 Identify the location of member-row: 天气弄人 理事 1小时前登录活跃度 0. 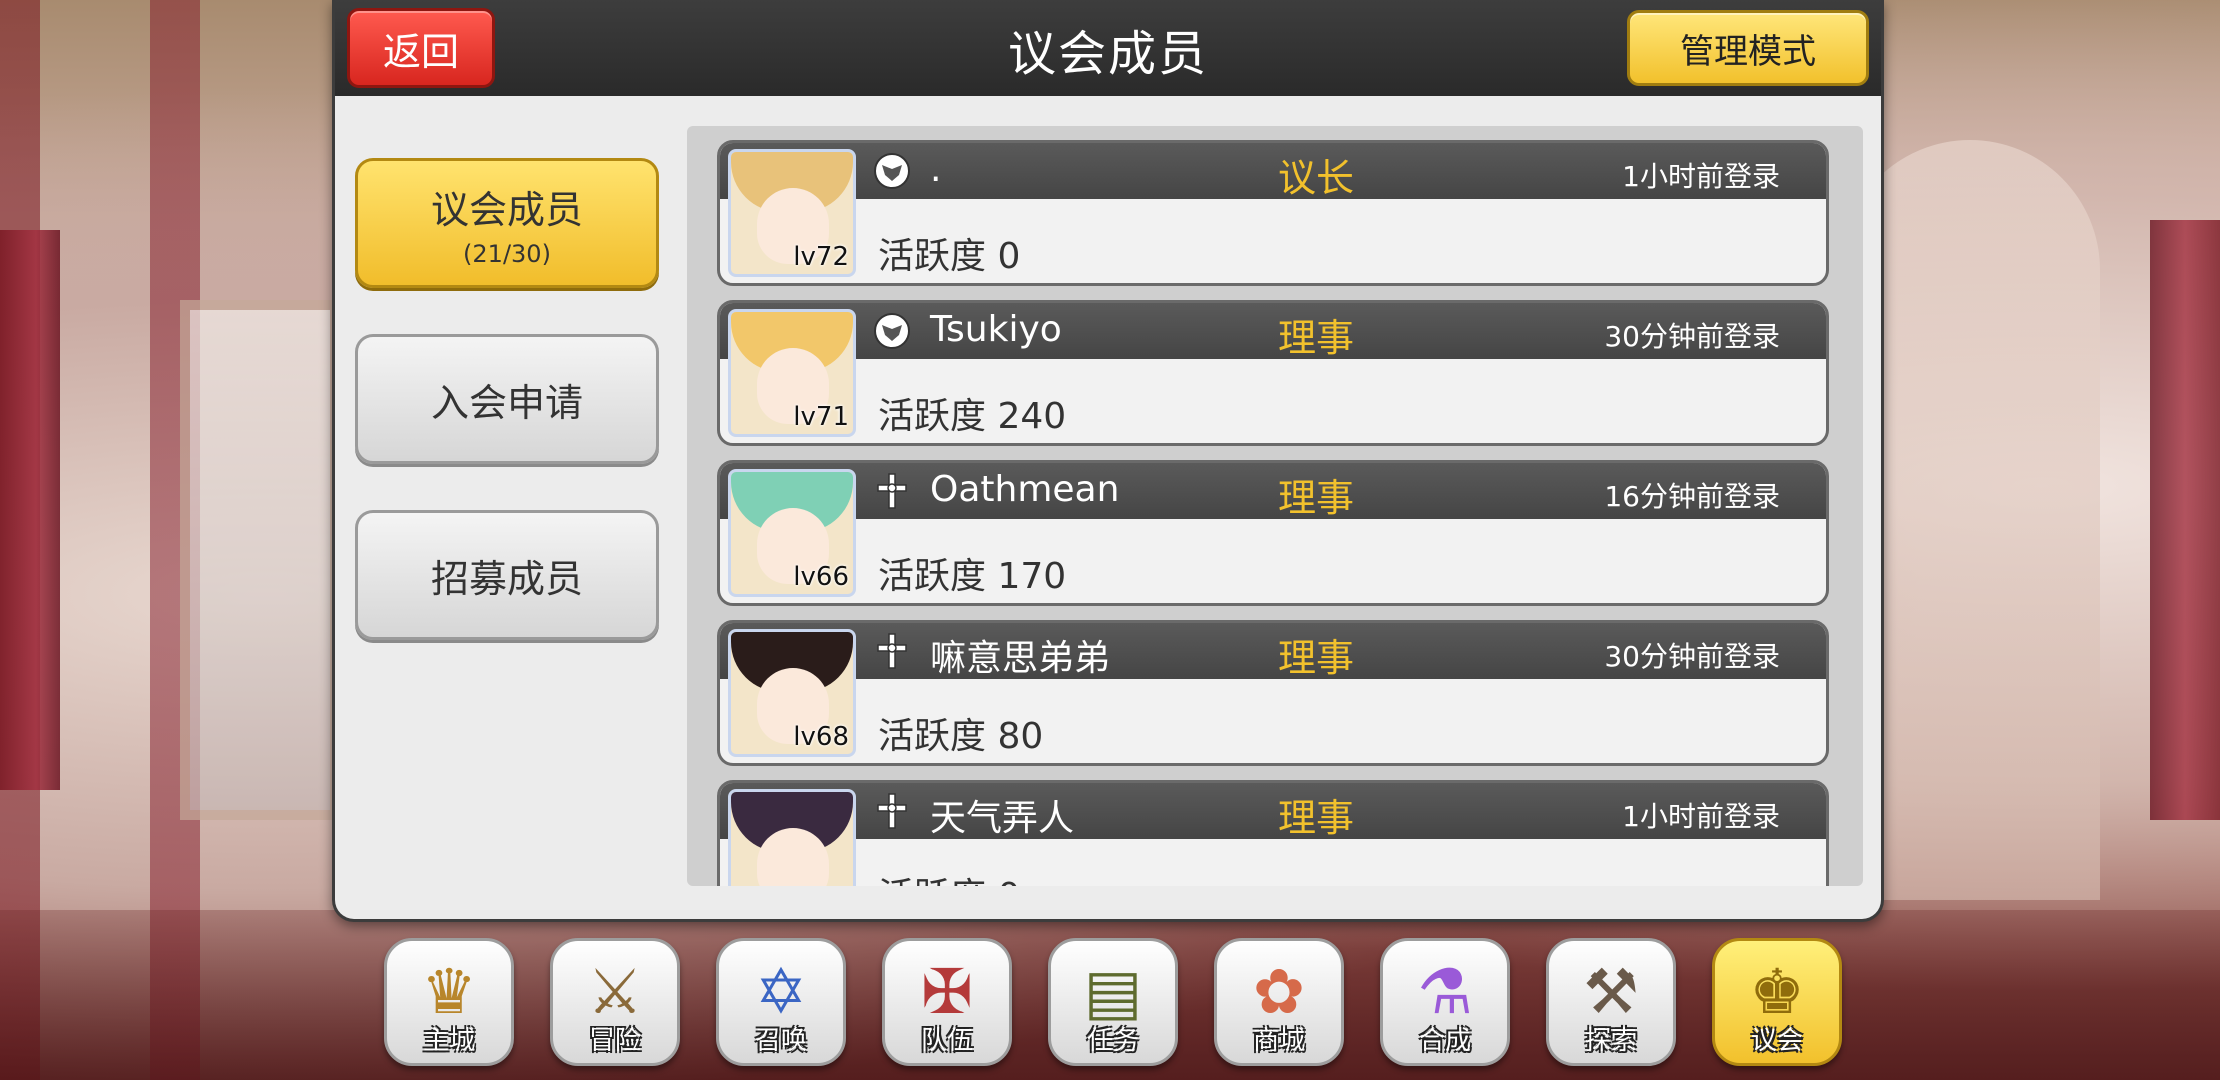
(1273, 833).